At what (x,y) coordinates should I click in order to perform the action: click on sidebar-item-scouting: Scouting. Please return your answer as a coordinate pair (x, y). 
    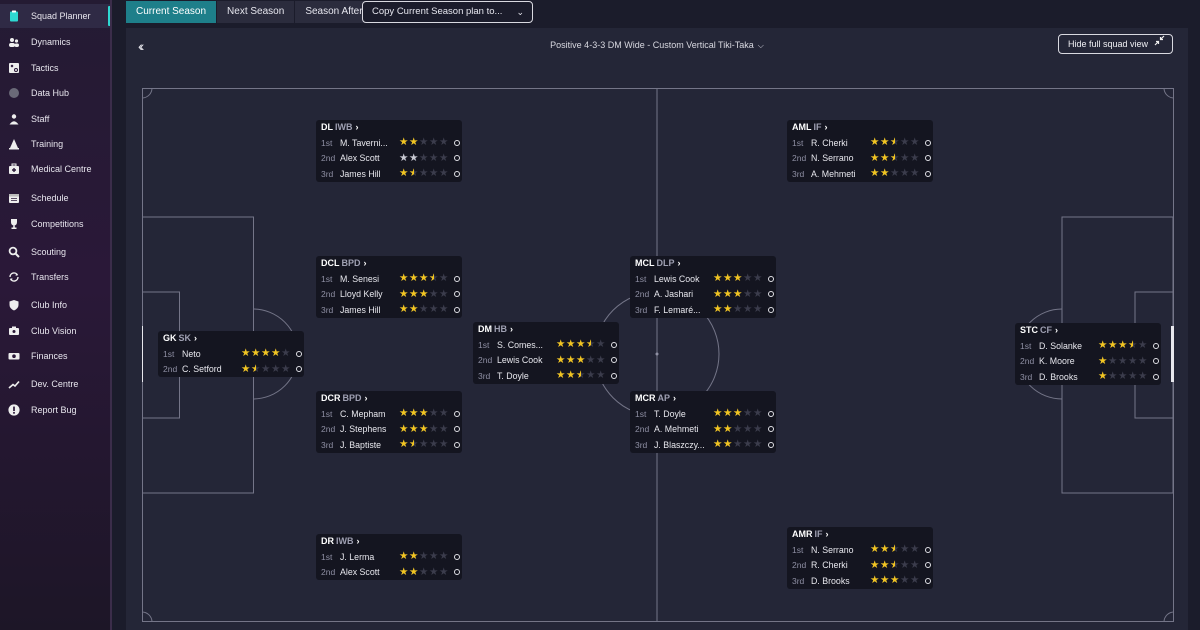
    Looking at the image, I should click on (56, 252).